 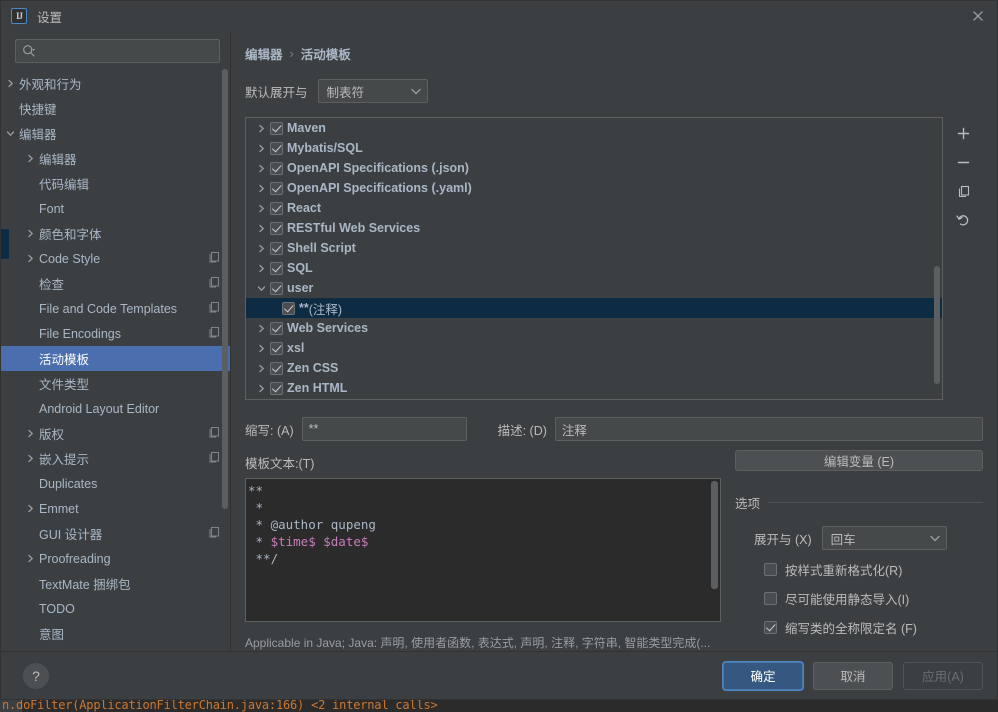 I want to click on cancel-button: 取消, so click(x=853, y=675).